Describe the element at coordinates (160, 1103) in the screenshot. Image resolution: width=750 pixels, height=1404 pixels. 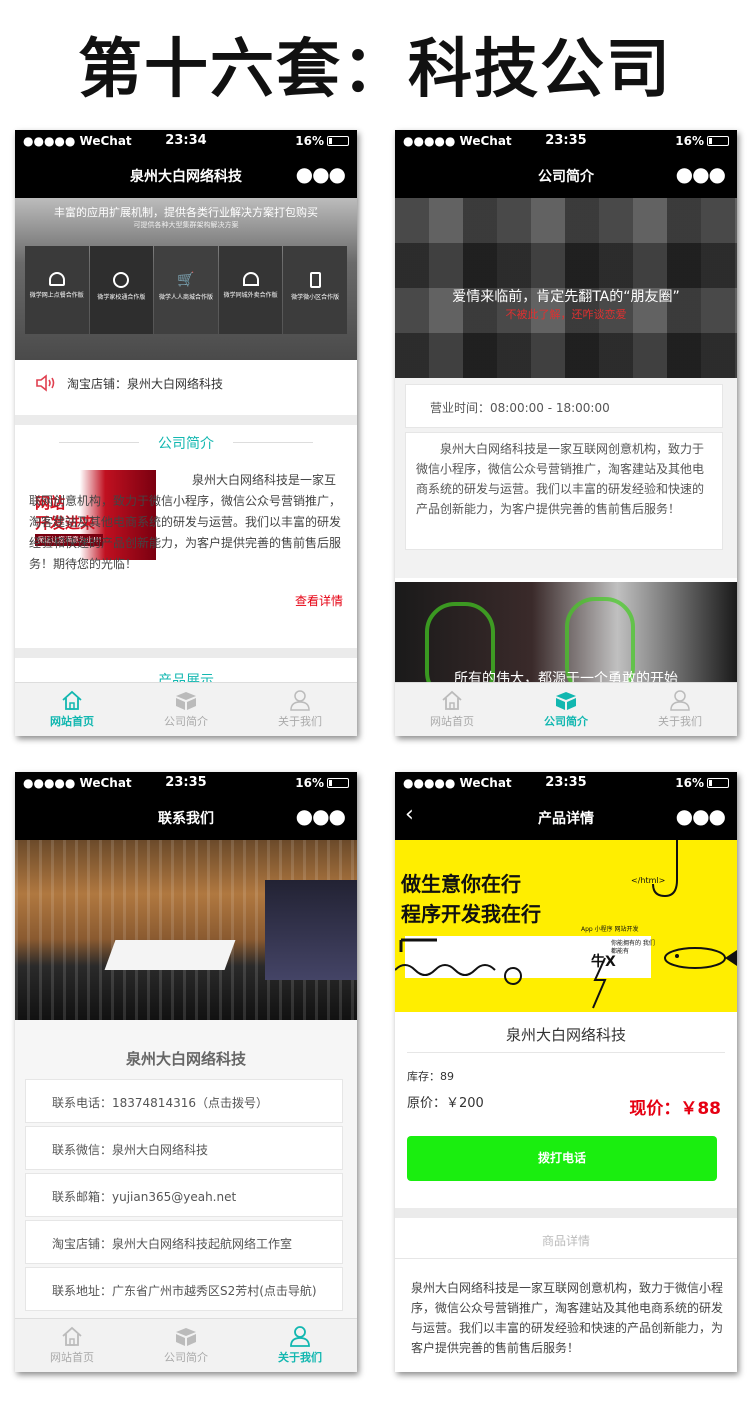
I see `contact-phone: 联系电话：18374814316（点击拨号）` at that location.